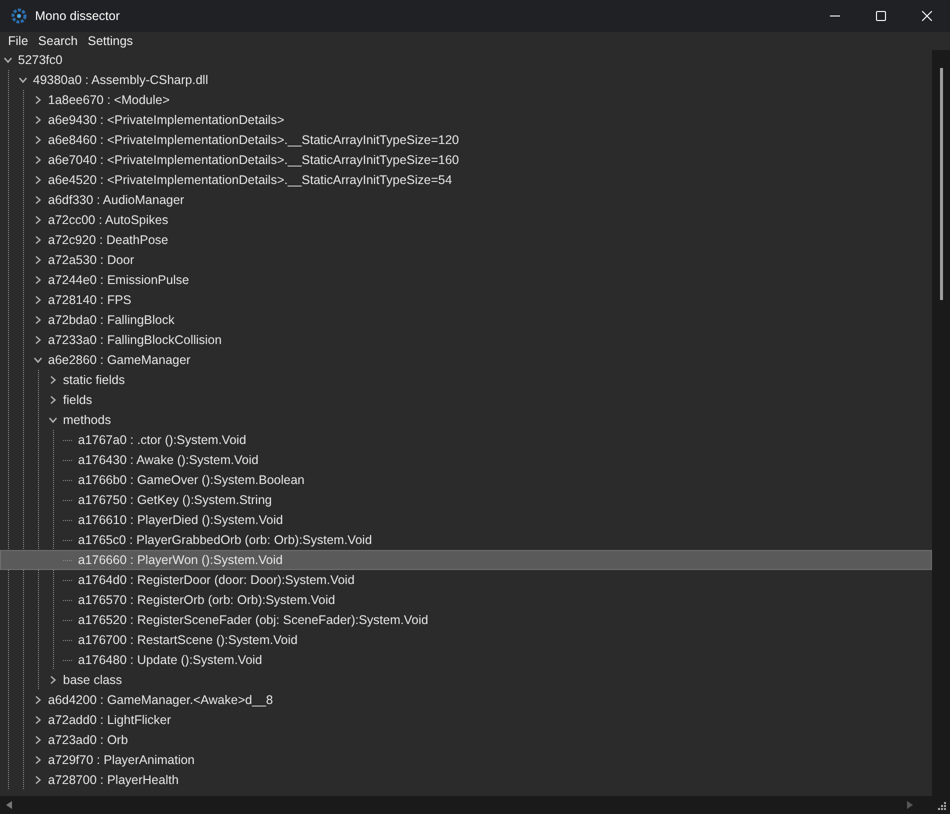  Describe the element at coordinates (941, 805) in the screenshot. I see `resize-grip-icon` at that location.